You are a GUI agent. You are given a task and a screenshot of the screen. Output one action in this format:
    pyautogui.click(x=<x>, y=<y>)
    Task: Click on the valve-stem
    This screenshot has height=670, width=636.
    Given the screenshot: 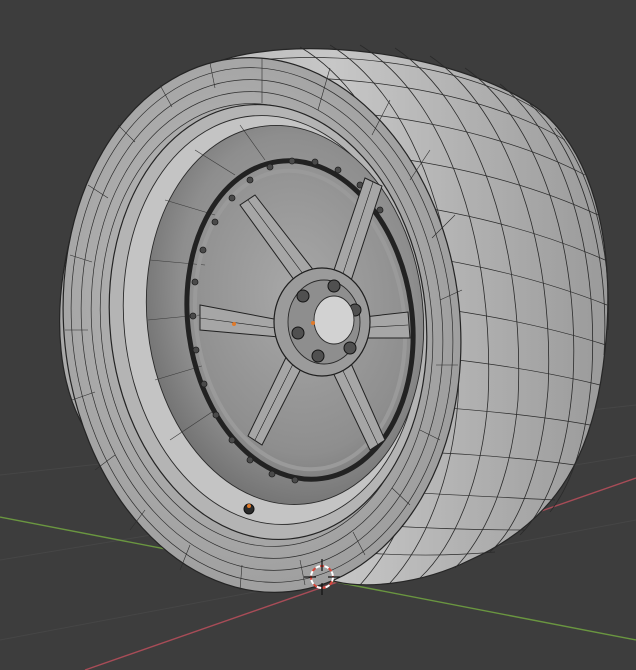 What is the action you would take?
    pyautogui.click(x=249, y=509)
    